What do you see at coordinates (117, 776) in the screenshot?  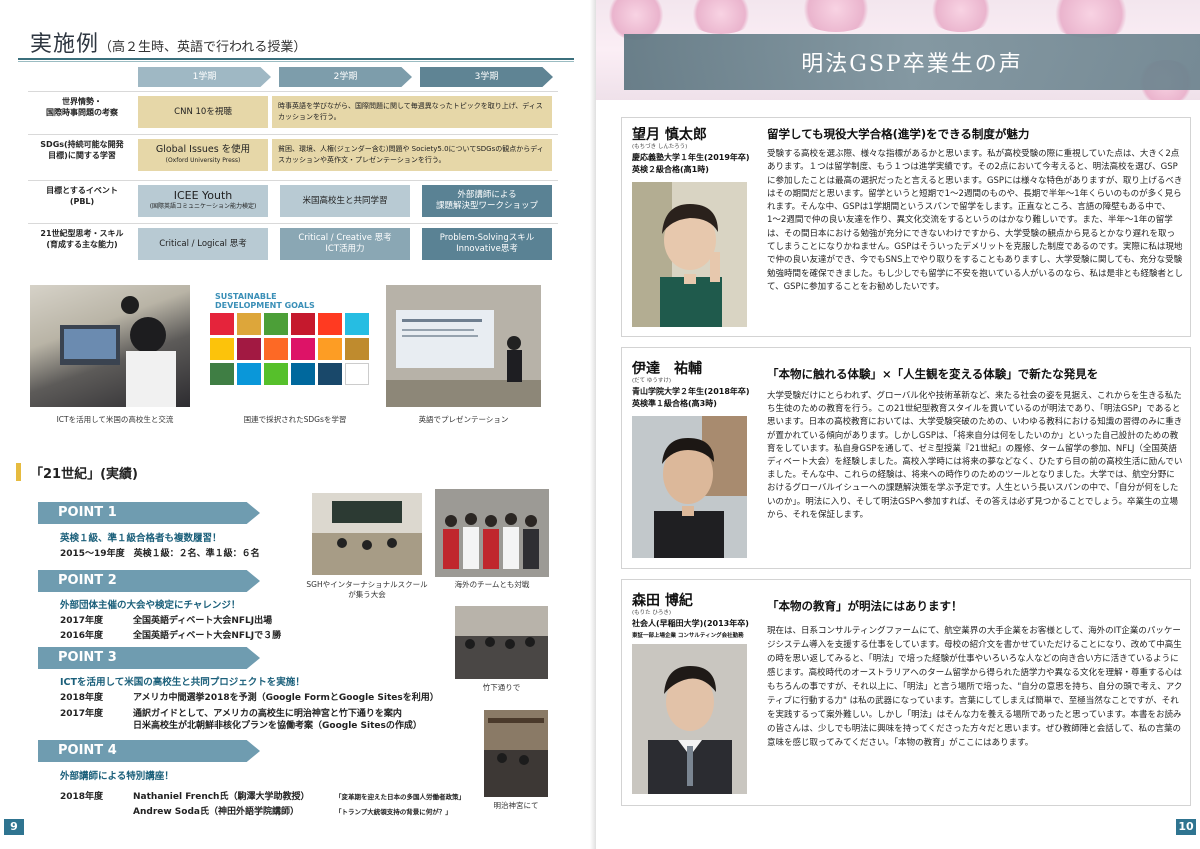 I see `point-4-lead: 外部講師による特別講座！` at bounding box center [117, 776].